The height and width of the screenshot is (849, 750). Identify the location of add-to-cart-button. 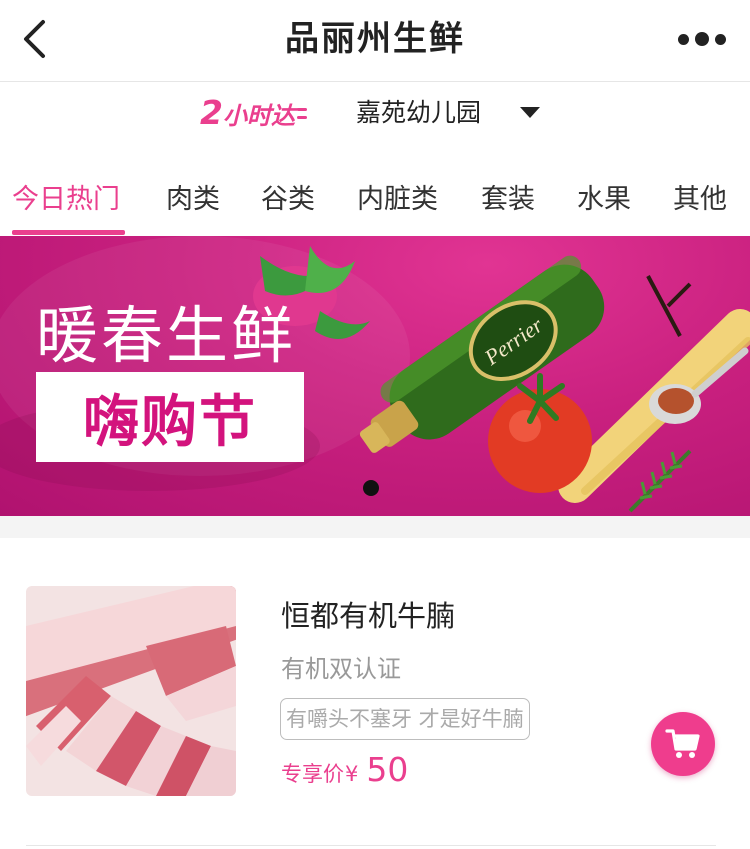
(683, 744).